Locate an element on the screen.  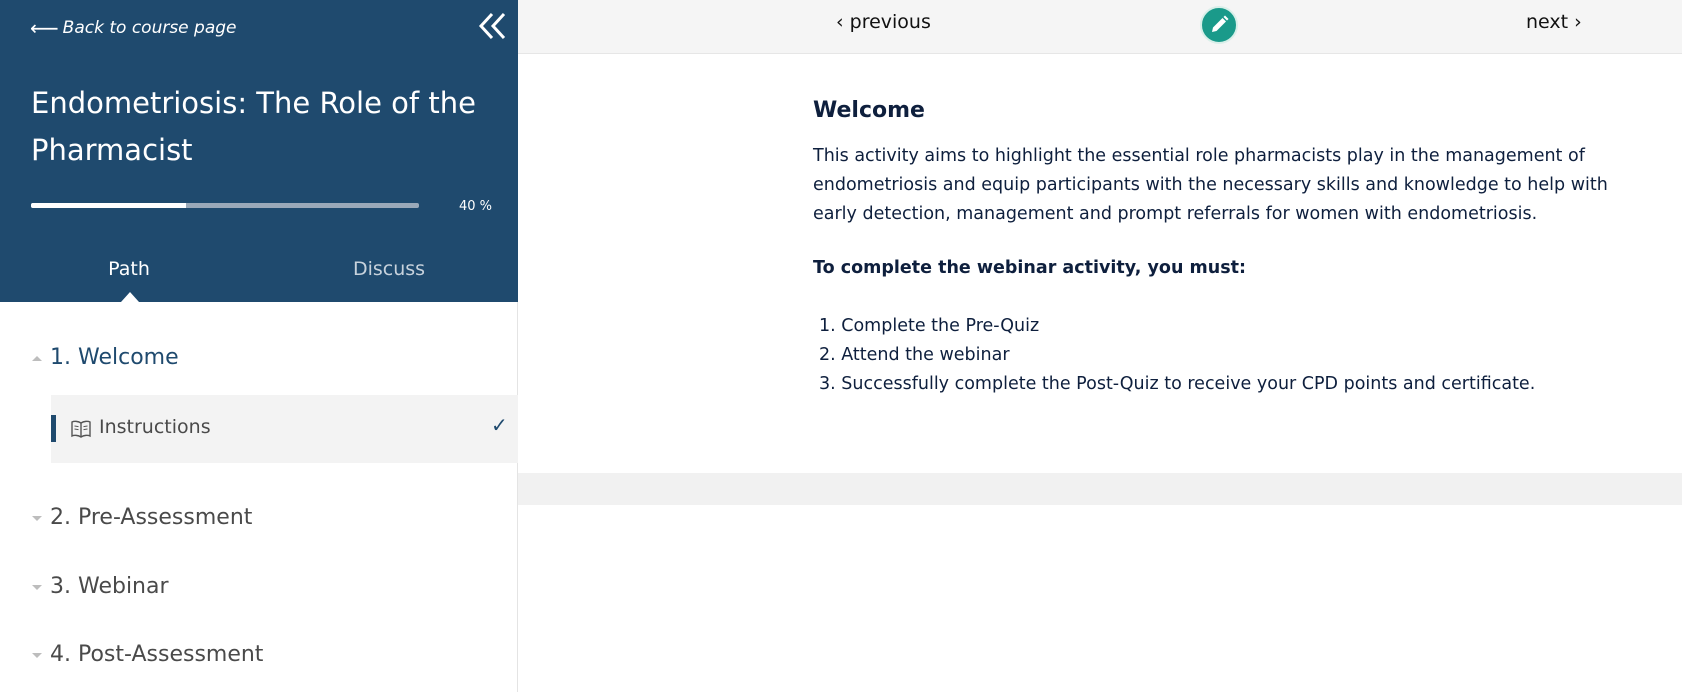
list-item: 2. Attend the webinar is located at coordinates (914, 355).